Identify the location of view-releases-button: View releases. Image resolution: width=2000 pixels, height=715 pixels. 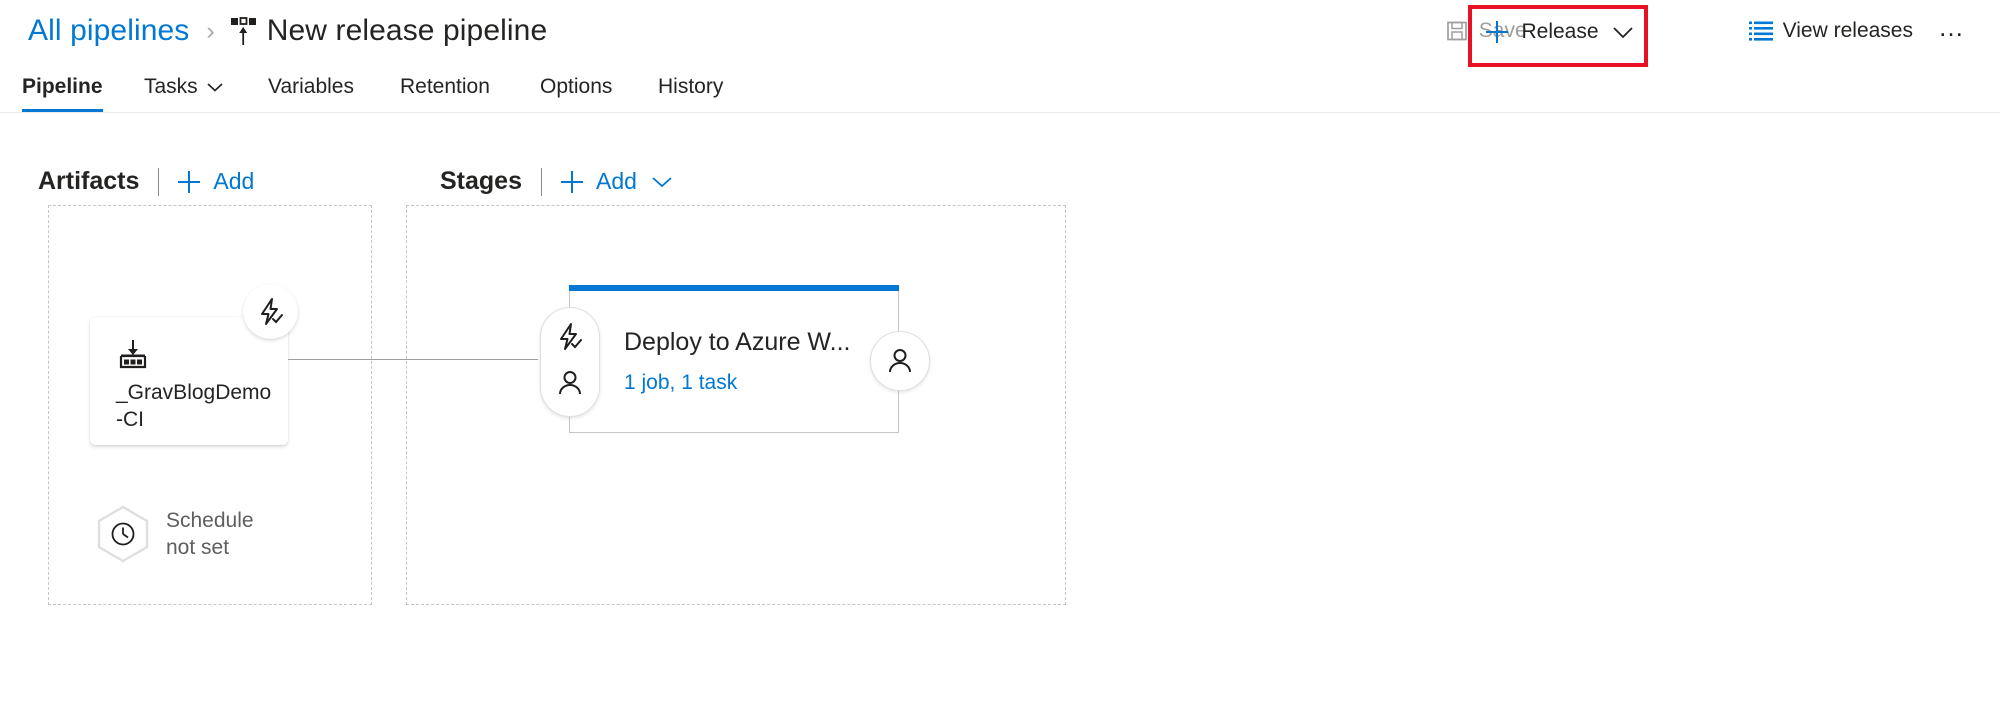
(1831, 31).